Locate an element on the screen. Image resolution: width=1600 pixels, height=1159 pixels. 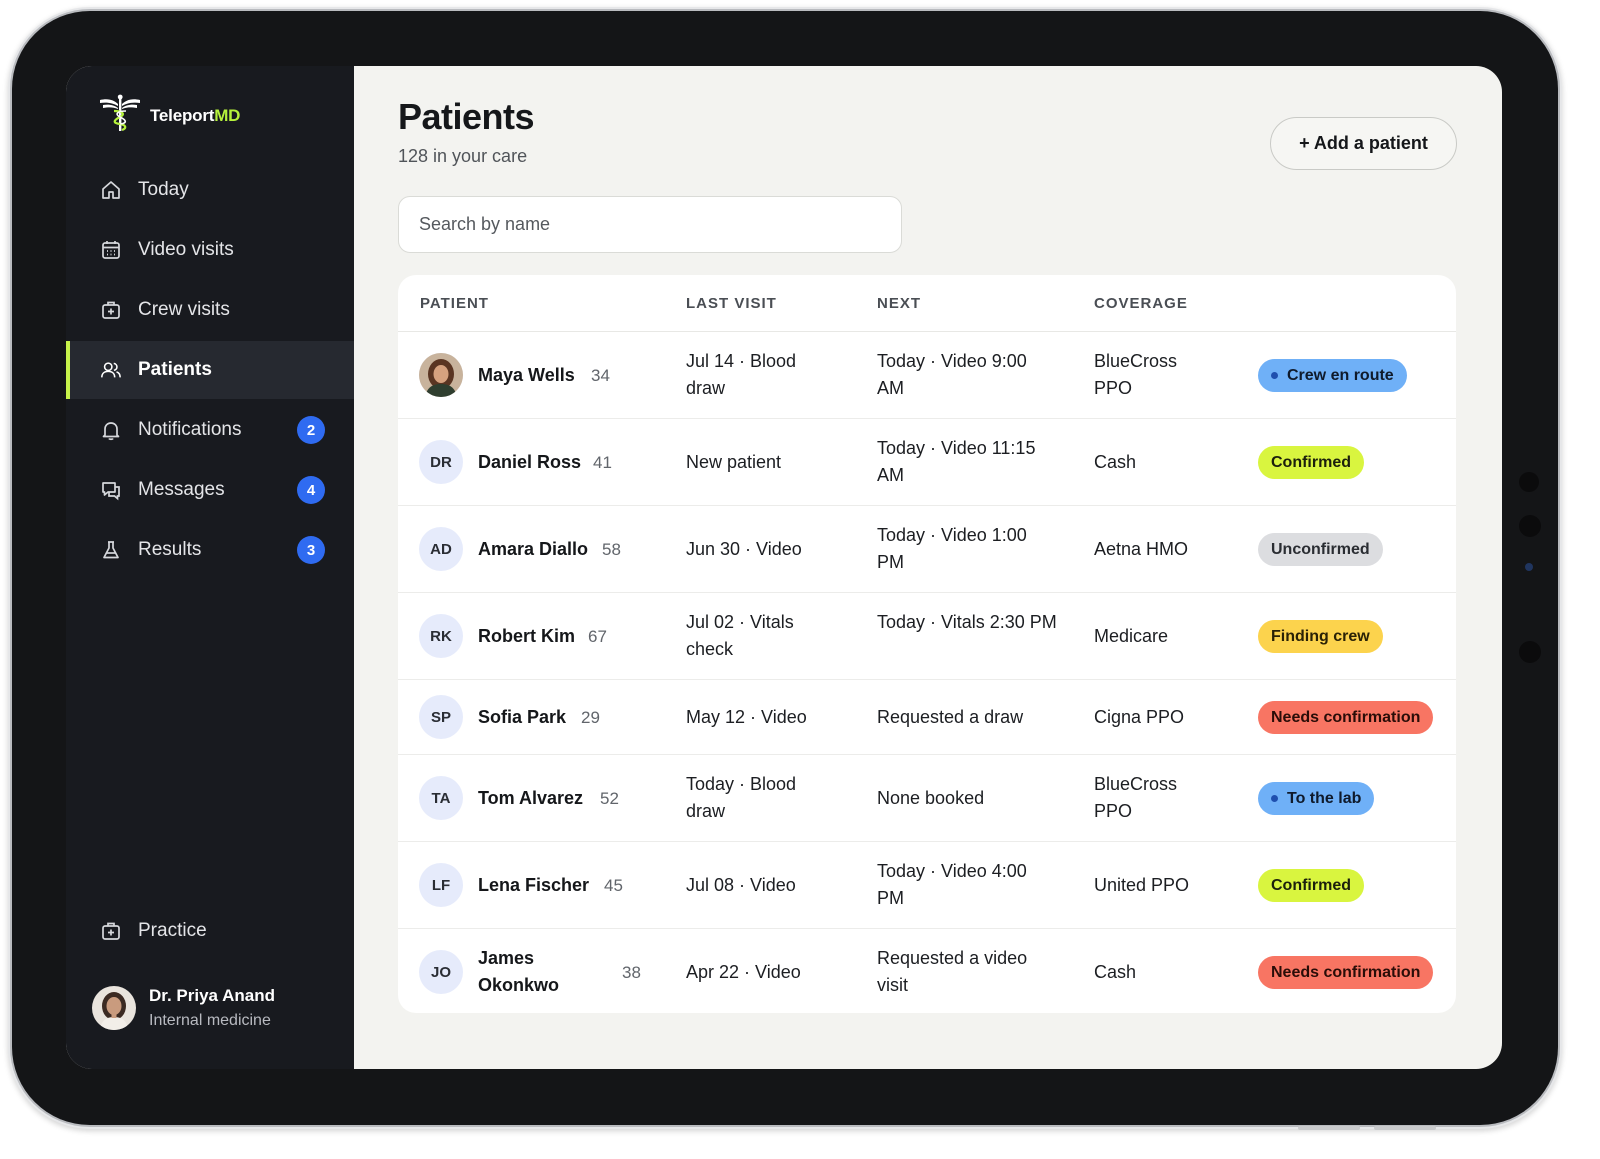
patient-name: James Okonkwo is located at coordinates (533, 972).